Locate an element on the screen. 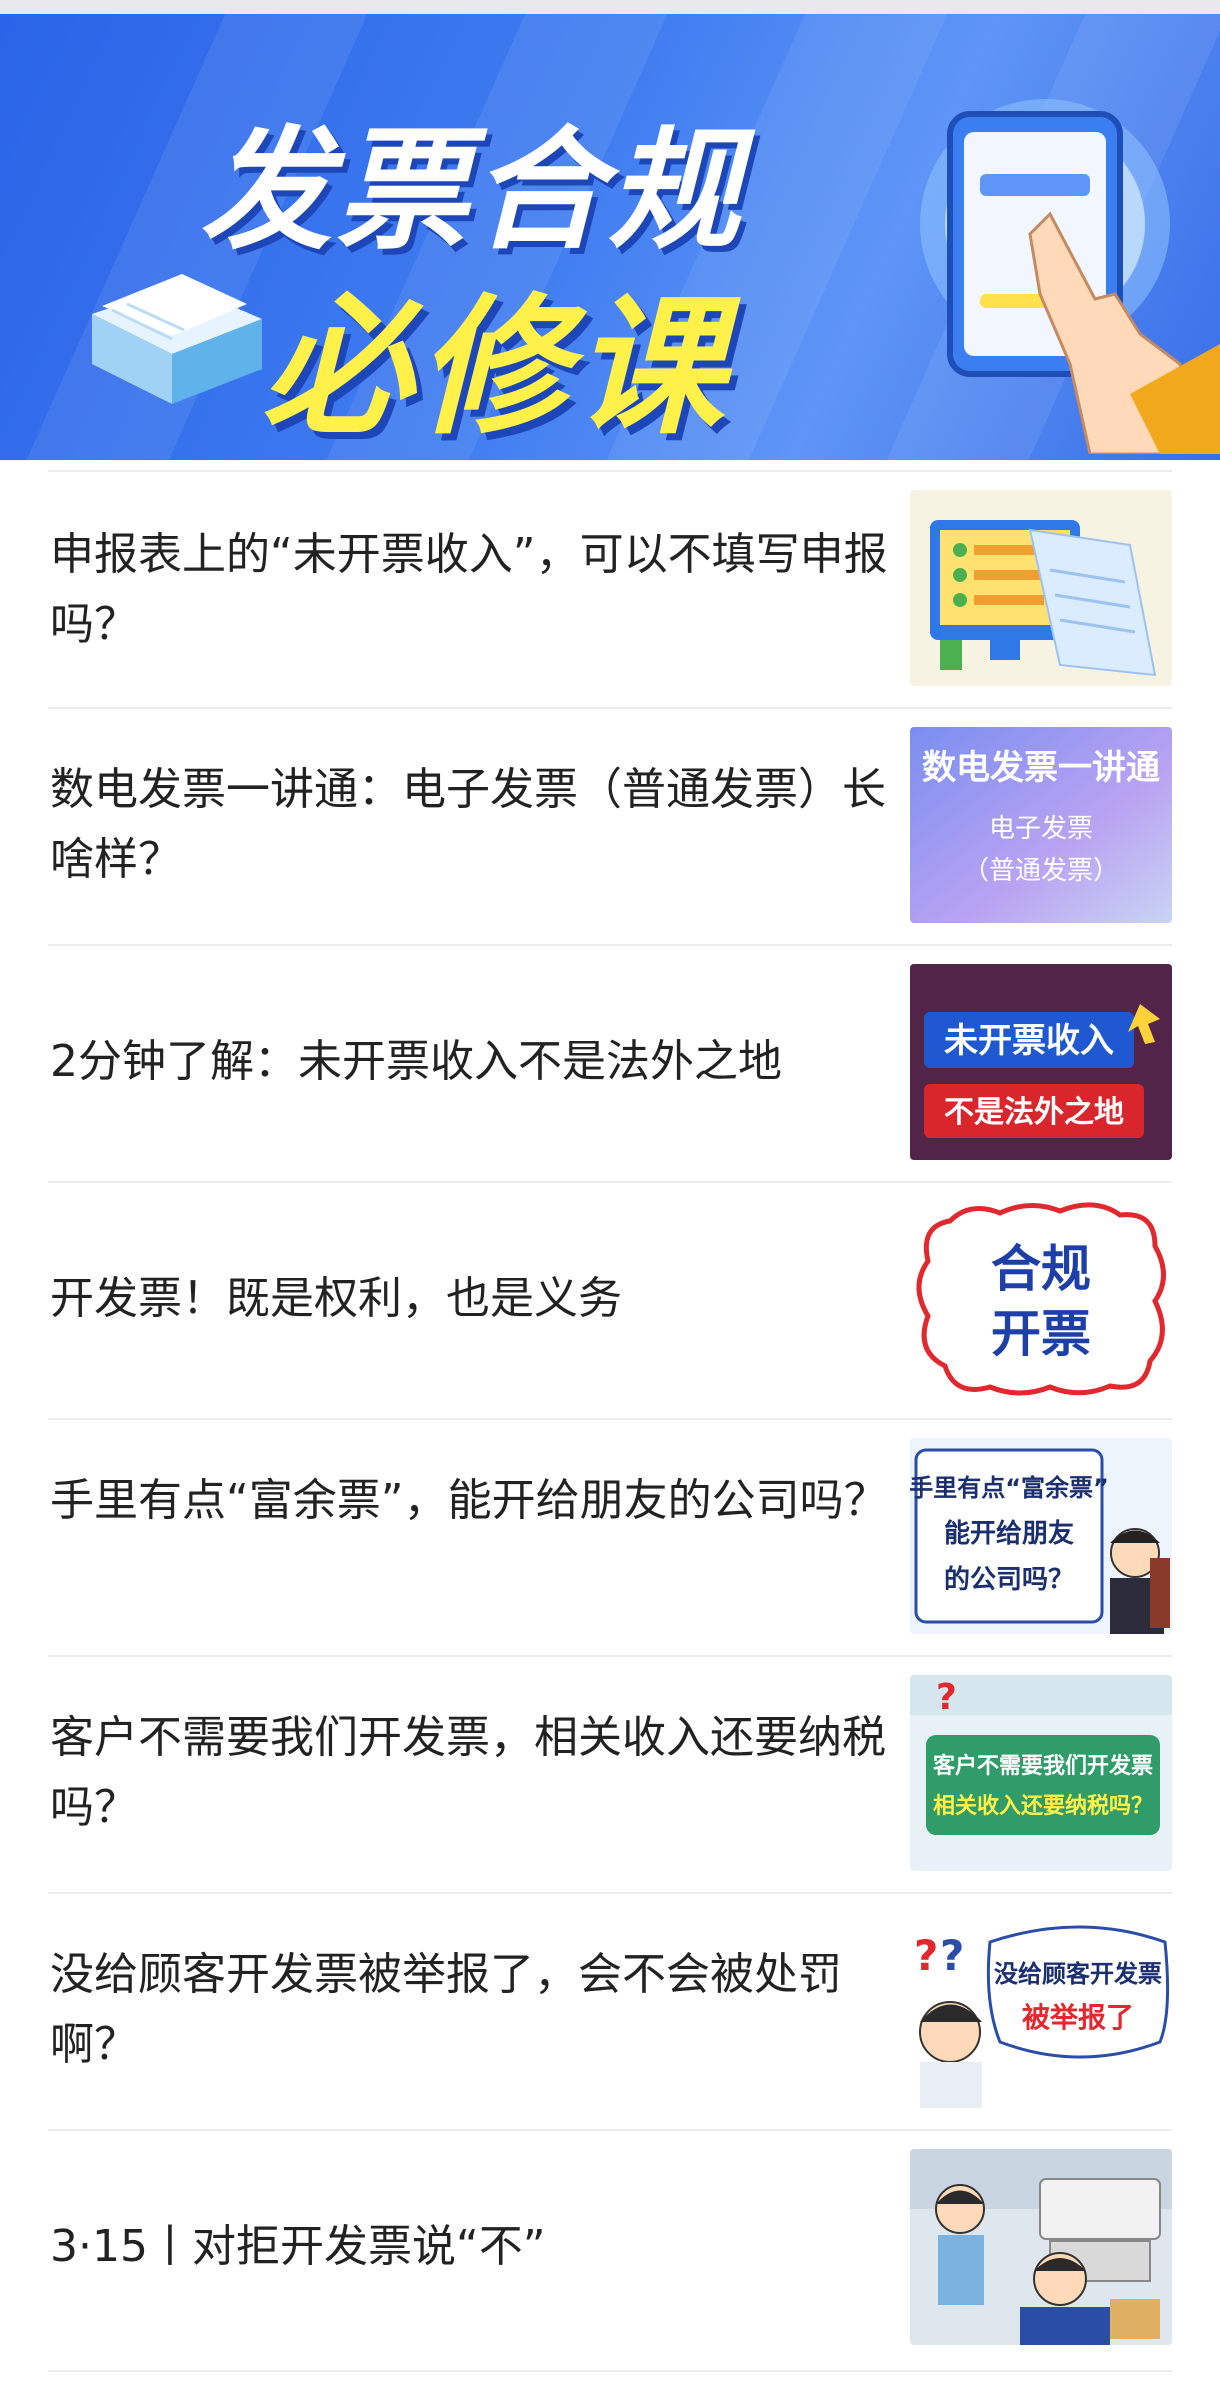  list-item: 开发票！既是权利，也是义务 合规 开票 is located at coordinates (610, 1299).